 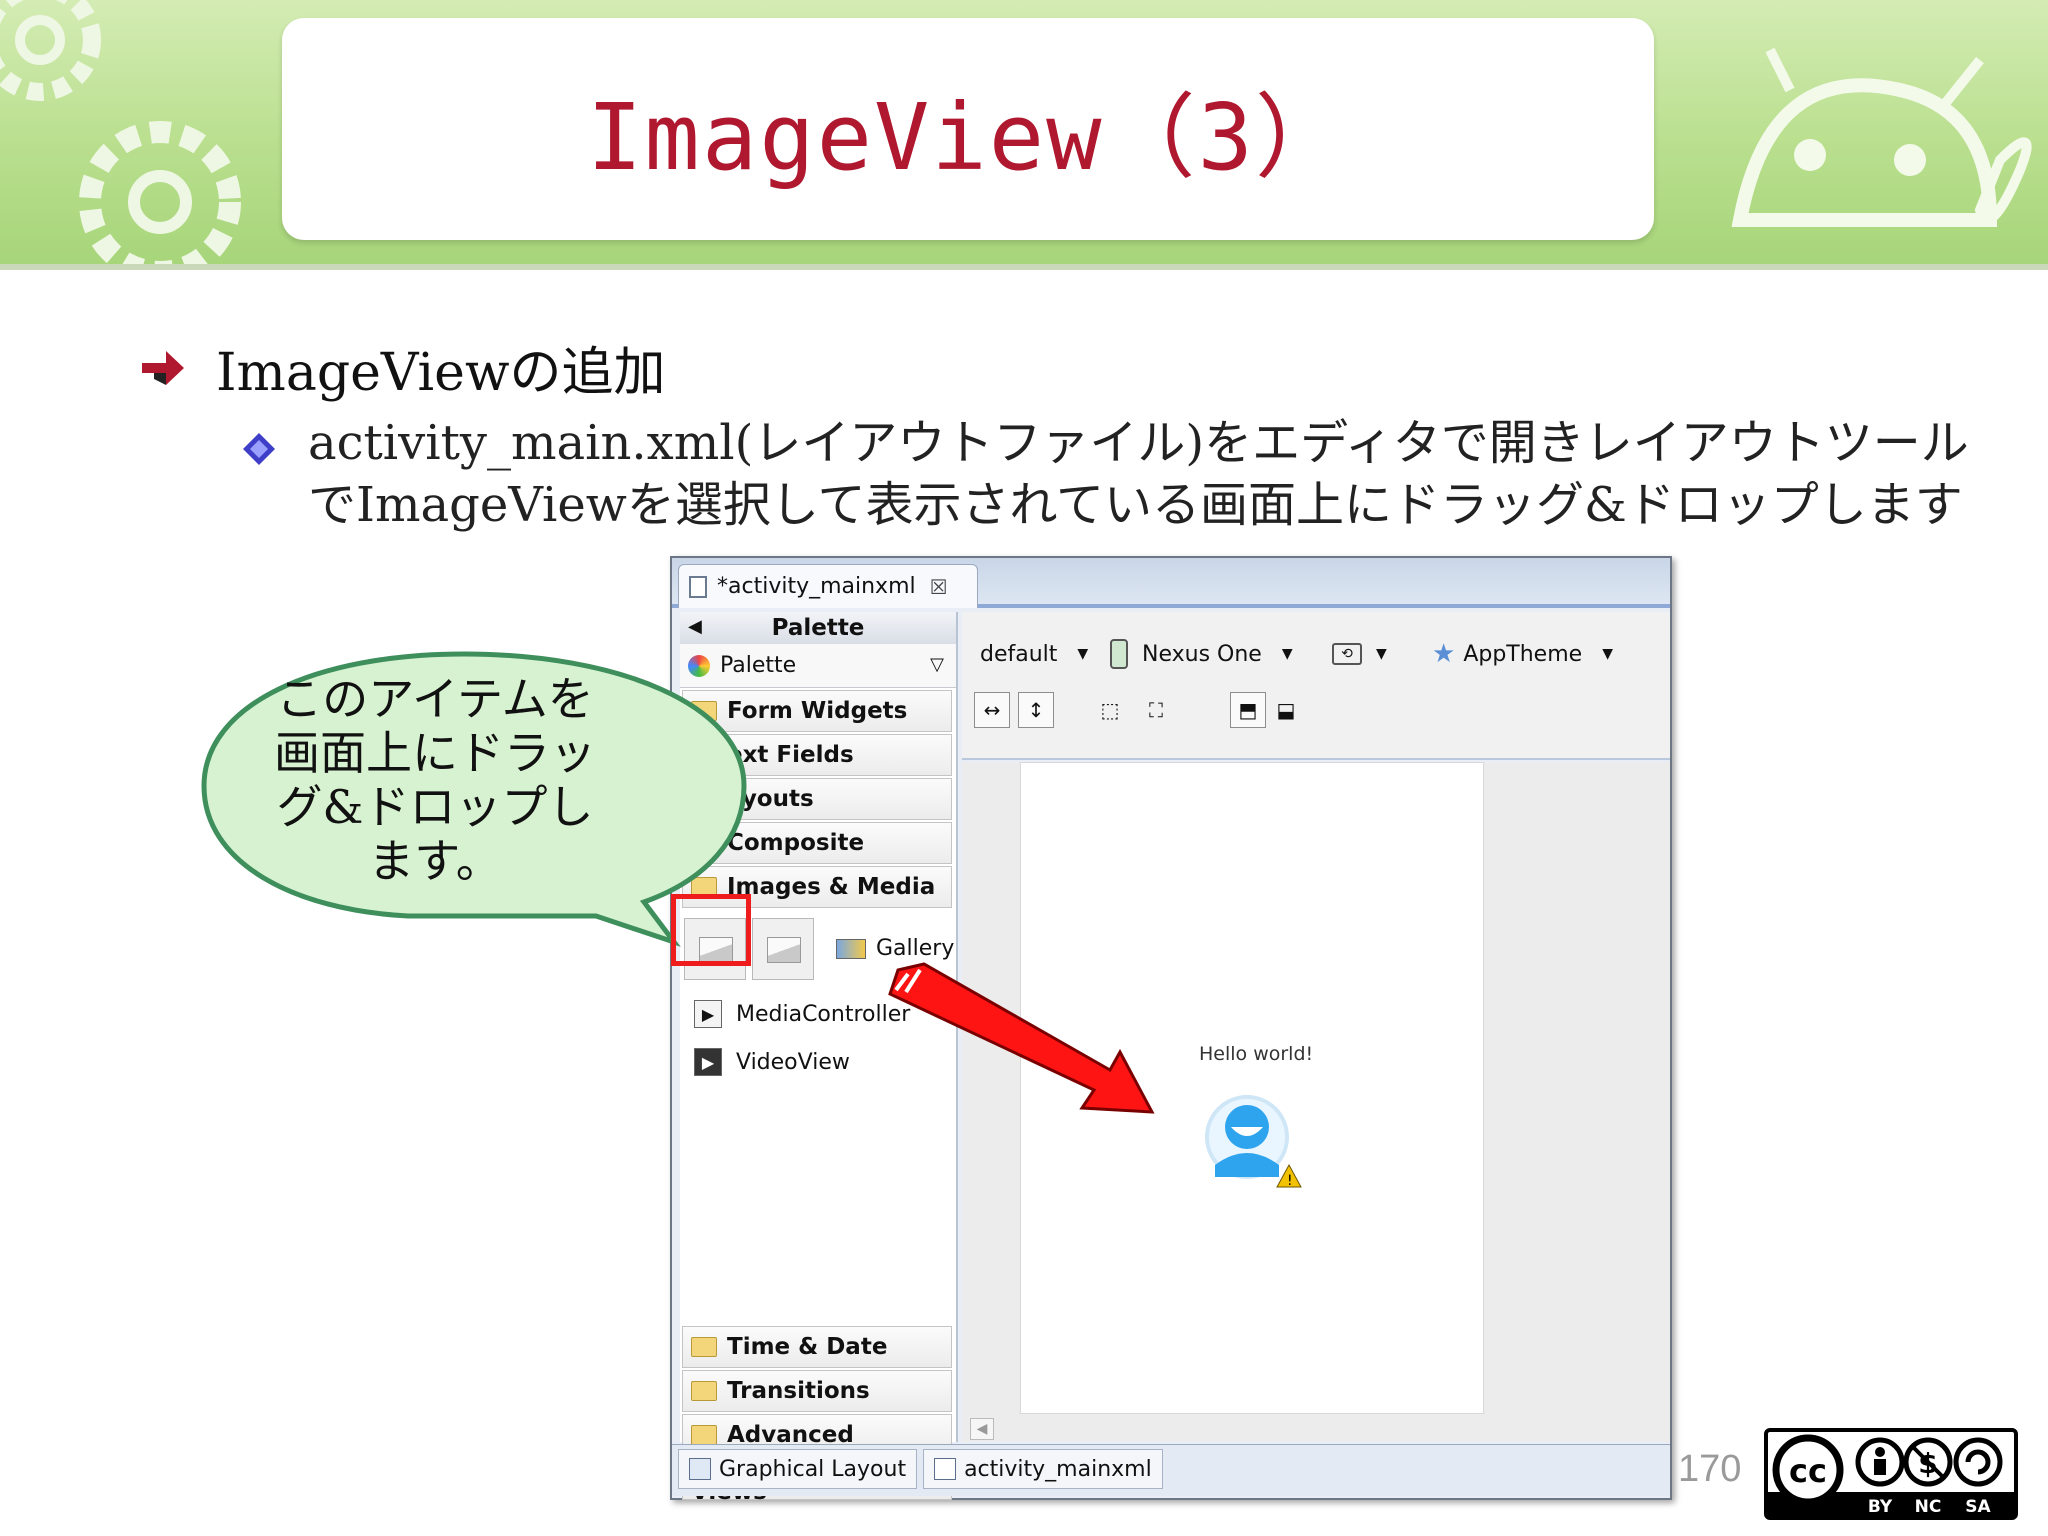 I want to click on config-dropdown: default ▼, so click(x=1034, y=654).